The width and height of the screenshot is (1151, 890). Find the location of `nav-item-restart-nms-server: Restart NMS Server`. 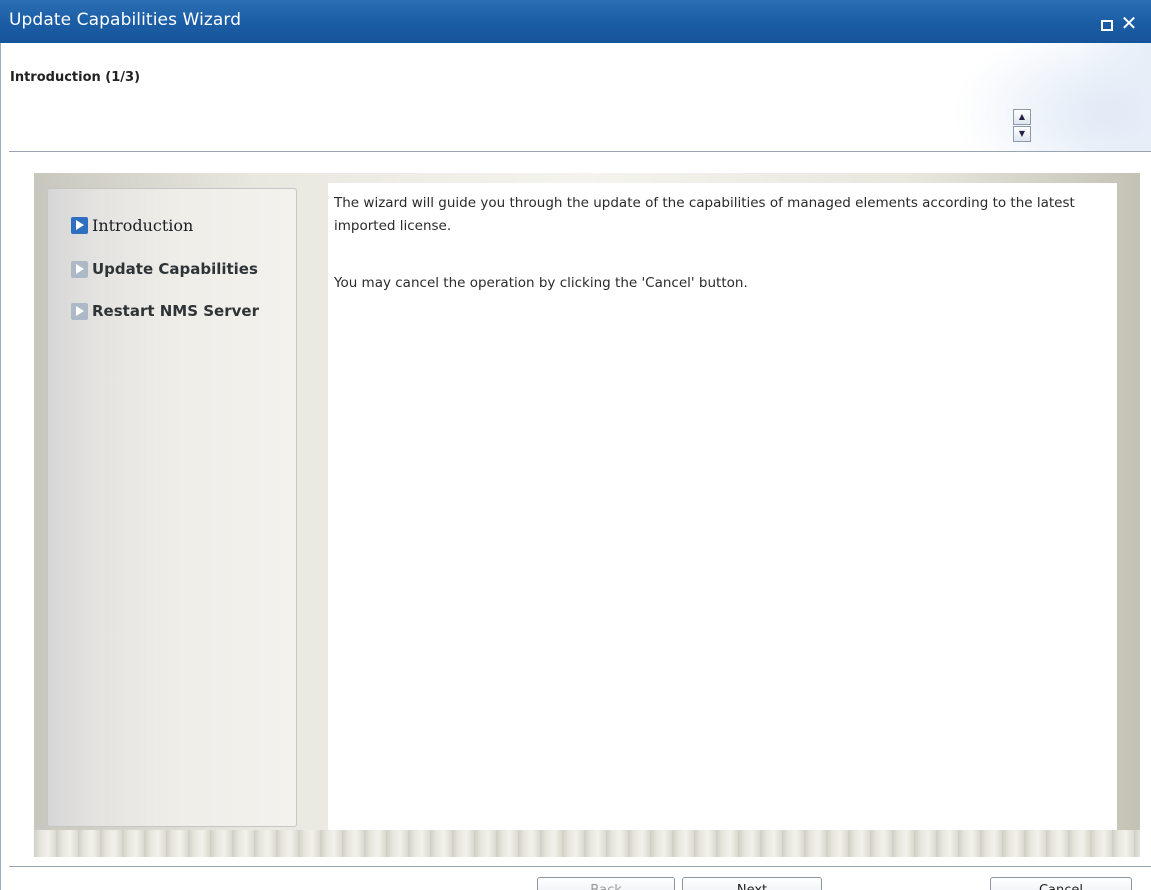

nav-item-restart-nms-server: Restart NMS Server is located at coordinates (165, 311).